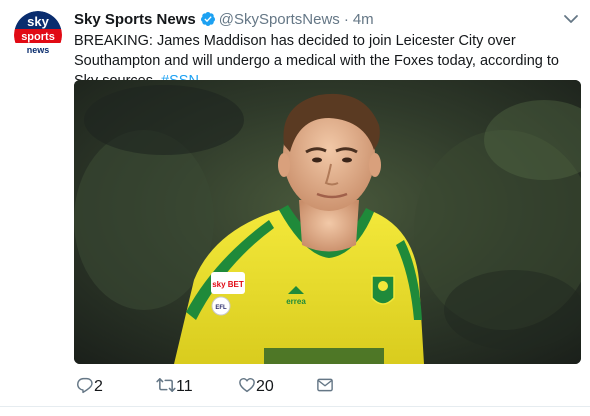 The image size is (590, 416). I want to click on like-count: 20, so click(265, 386).